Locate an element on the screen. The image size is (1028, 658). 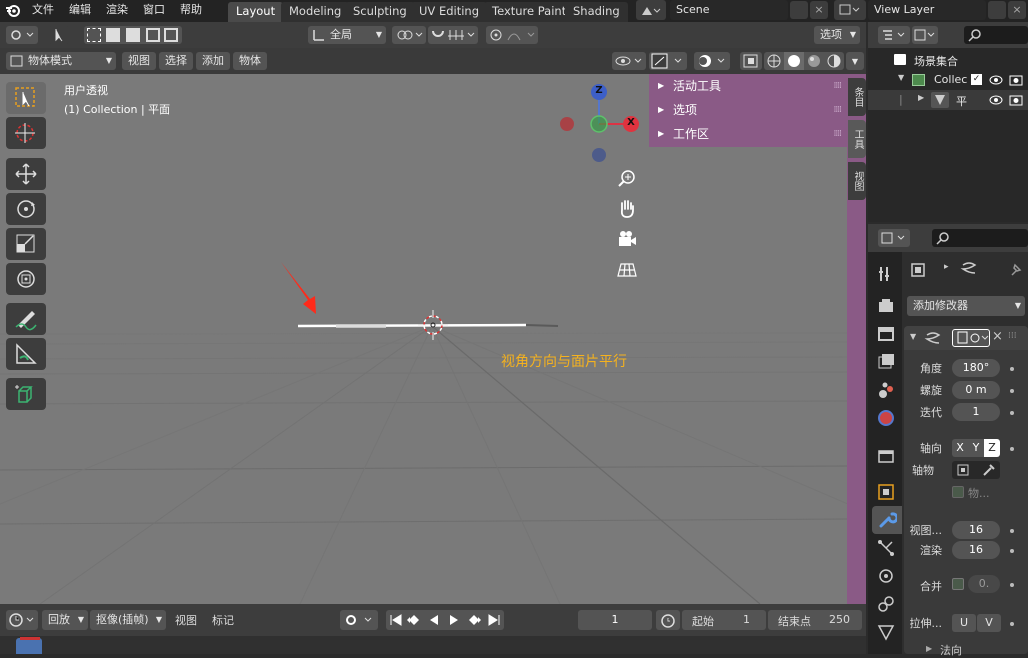
iterations-field: 1 is located at coordinates (976, 412).